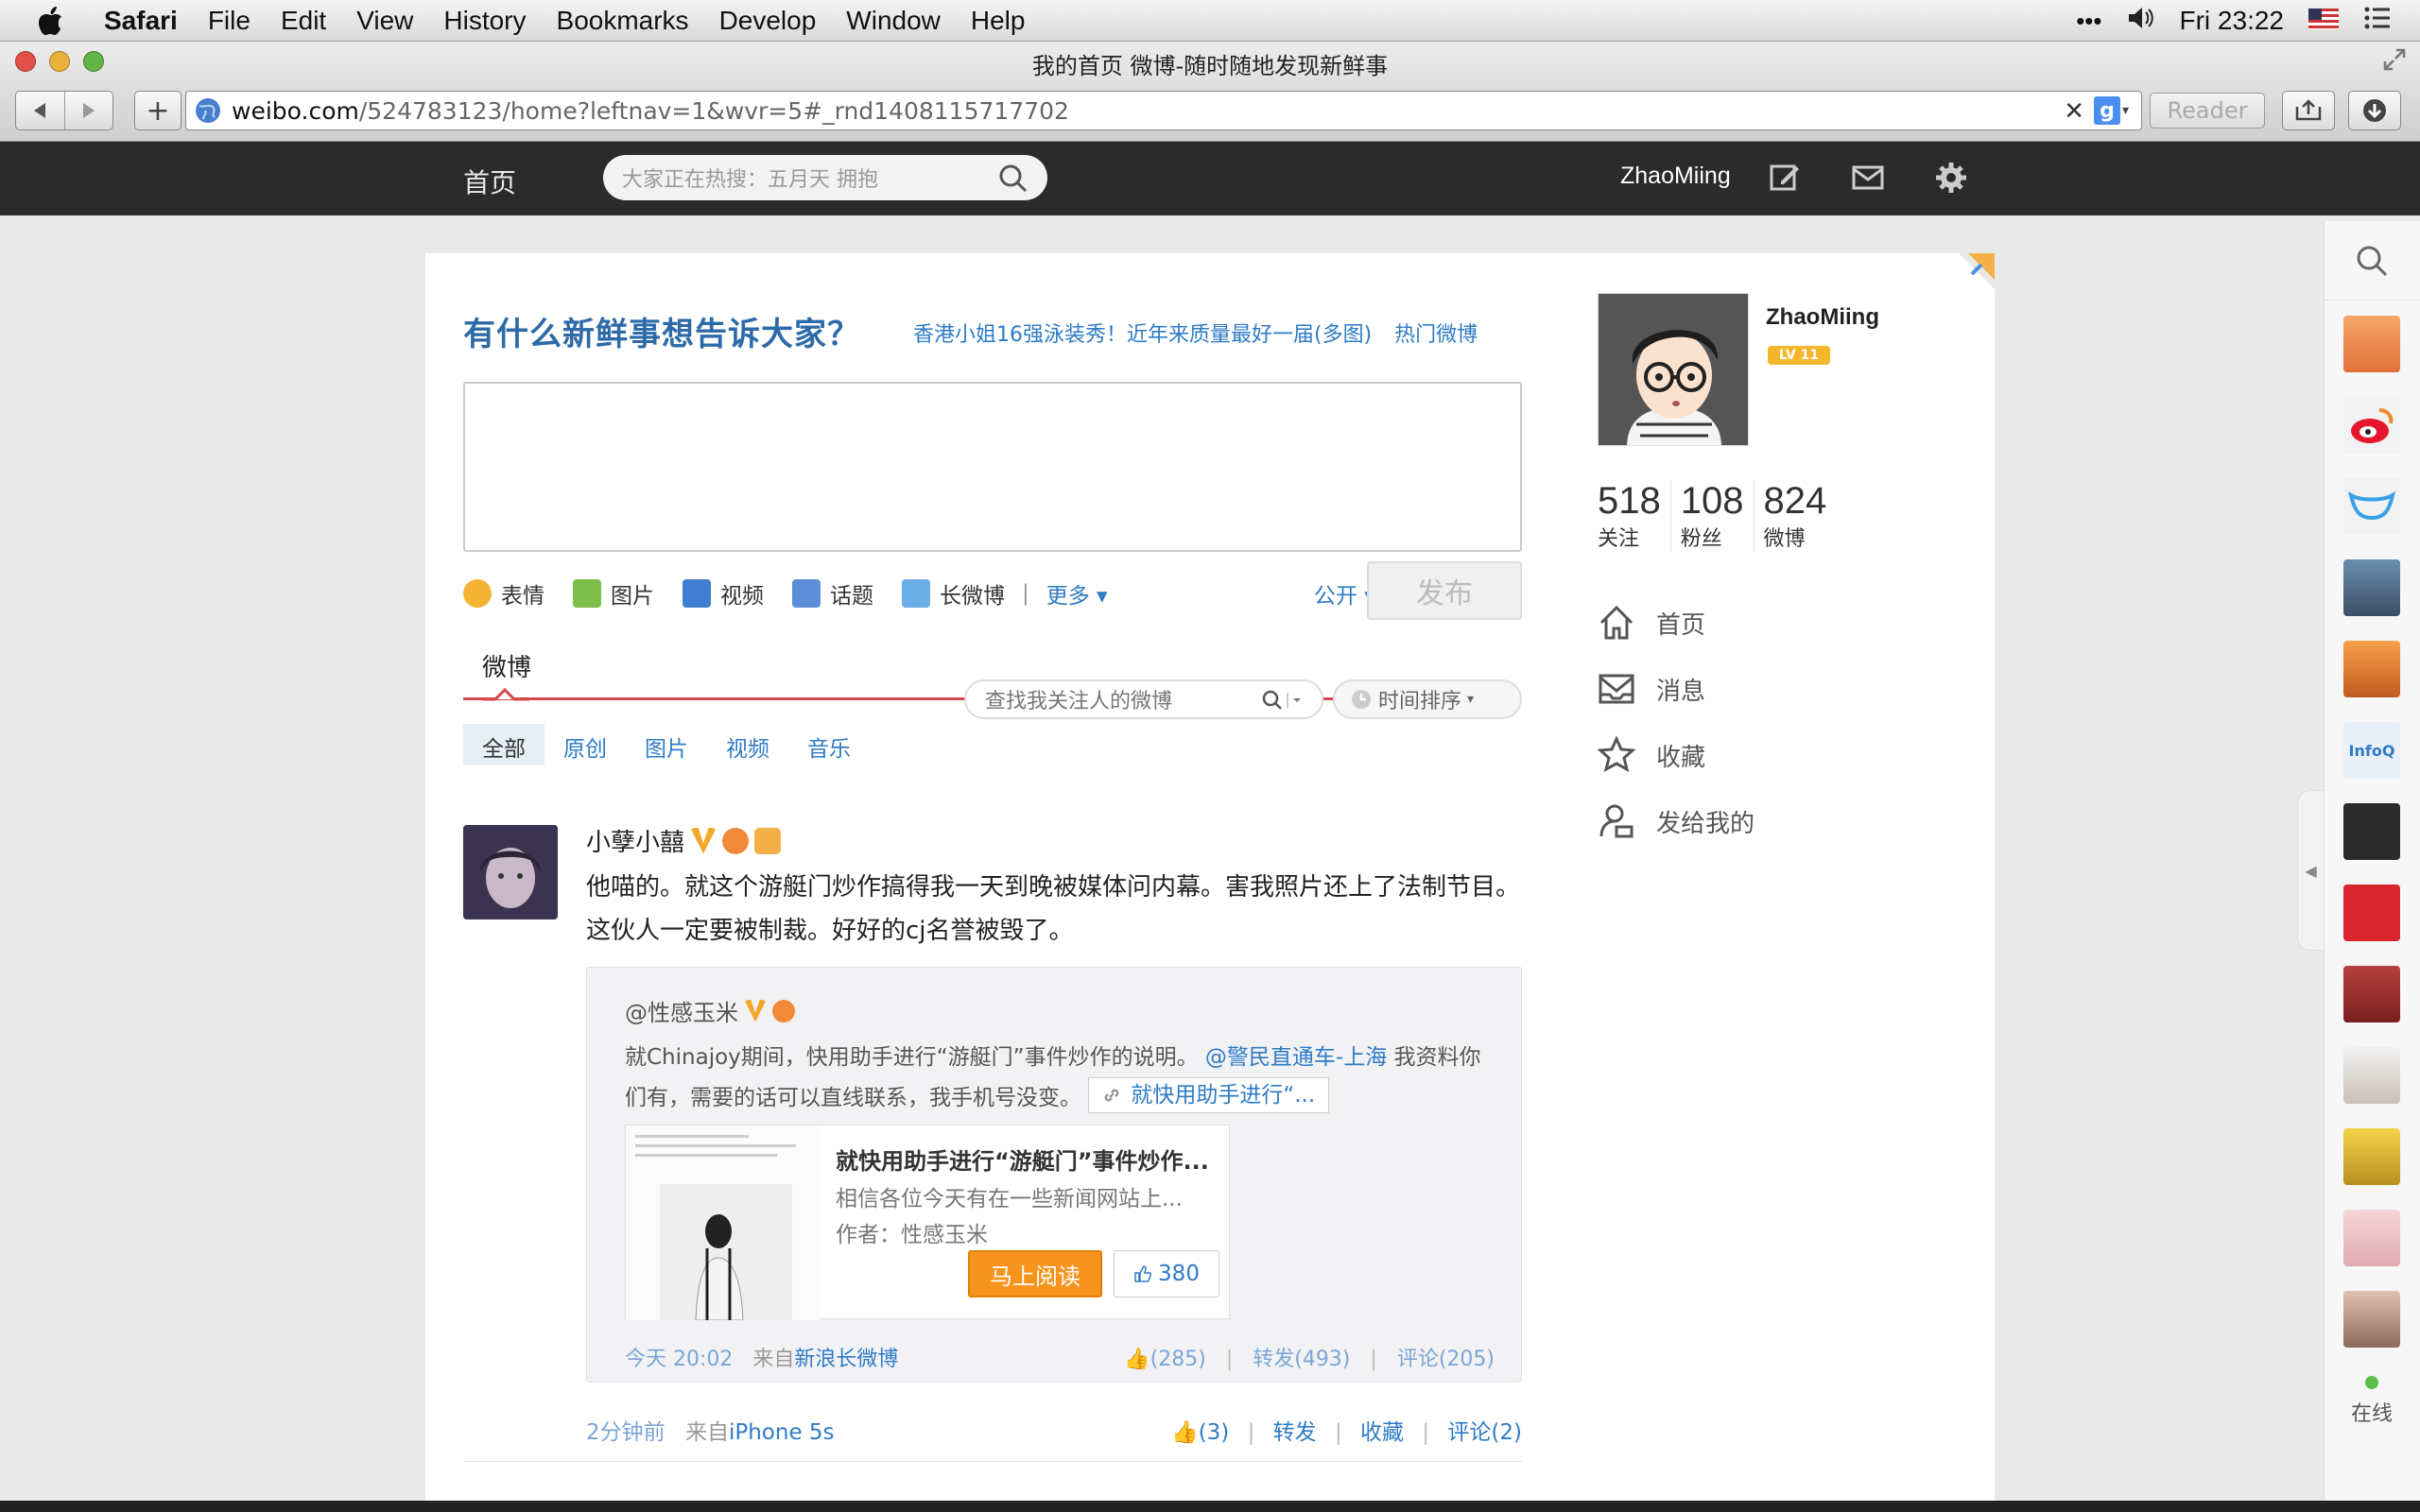  What do you see at coordinates (1484, 1432) in the screenshot?
I see `post-comment-button: 评论(2)` at bounding box center [1484, 1432].